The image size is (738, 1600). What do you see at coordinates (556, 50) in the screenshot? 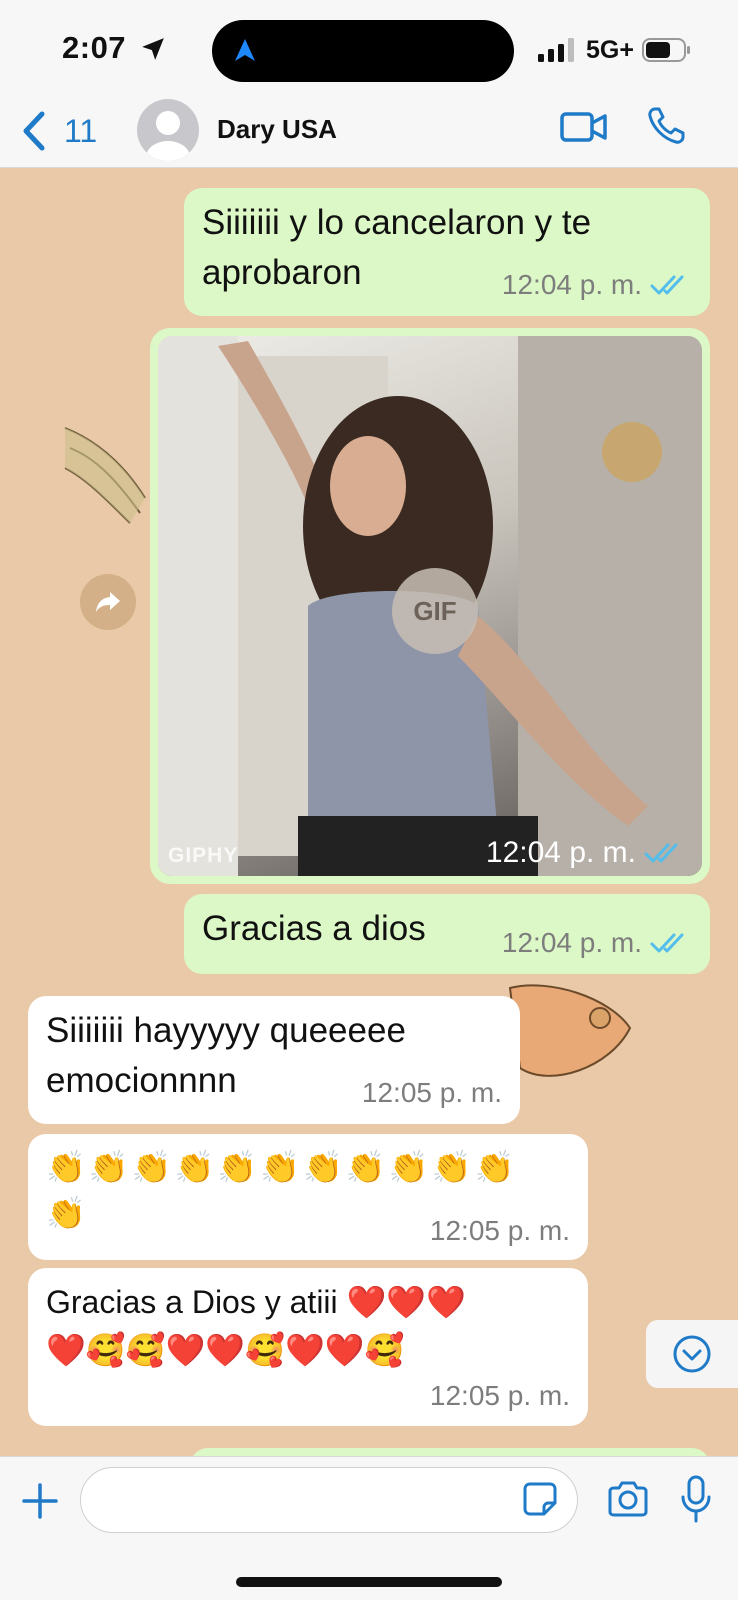
I see `signal-icon` at bounding box center [556, 50].